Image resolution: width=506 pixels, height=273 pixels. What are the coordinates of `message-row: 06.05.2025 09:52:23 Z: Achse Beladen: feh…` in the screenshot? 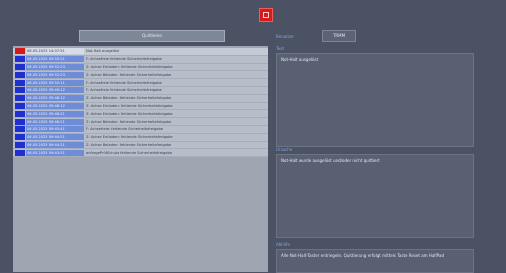 It's located at (140, 75).